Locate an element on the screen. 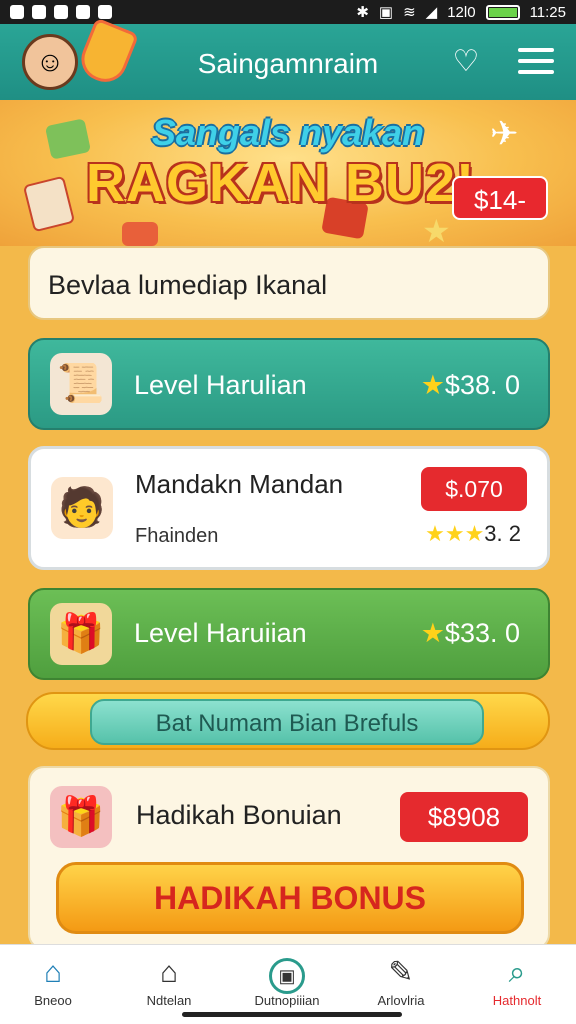 This screenshot has height=1024, width=576. notification-icons is located at coordinates (61, 12).